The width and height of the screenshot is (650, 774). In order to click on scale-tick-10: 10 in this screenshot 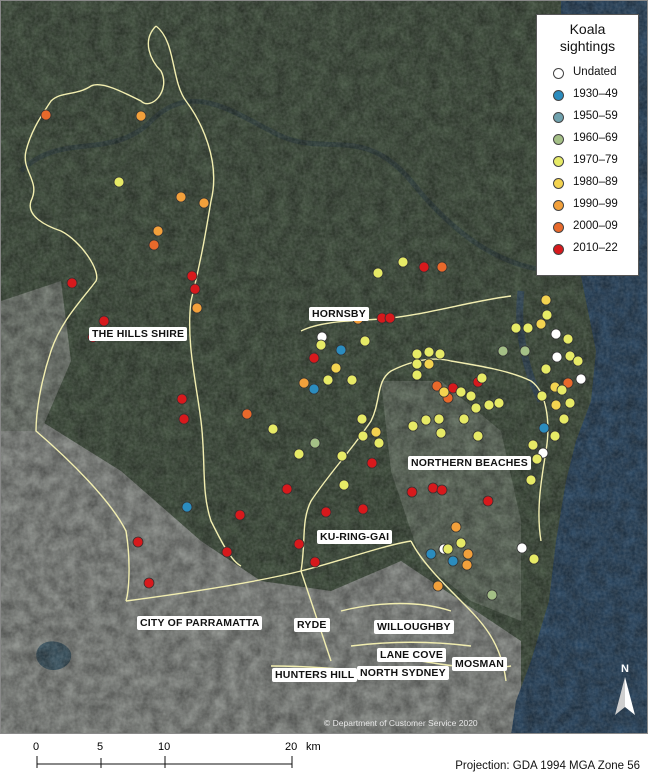, I will do `click(164, 747)`.